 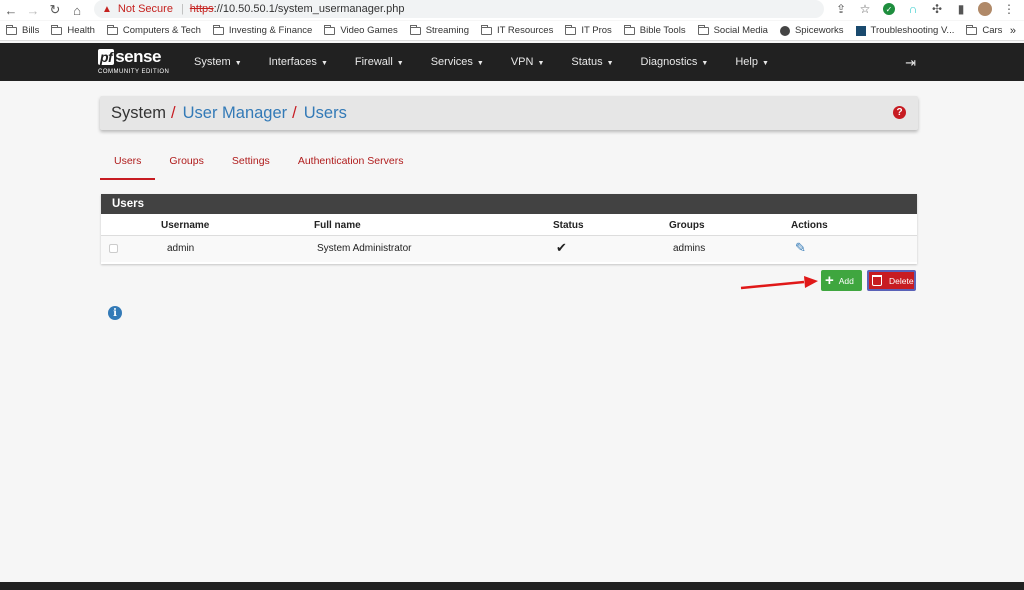 I want to click on bookmark-item: Social Media, so click(x=732, y=30).